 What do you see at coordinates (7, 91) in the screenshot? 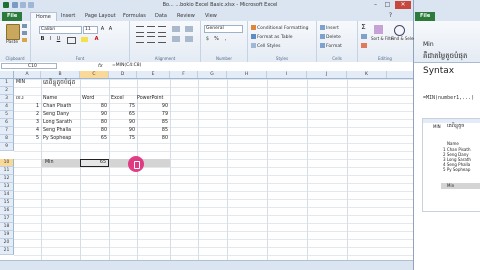
I see `row-header-2: 2` at bounding box center [7, 91].